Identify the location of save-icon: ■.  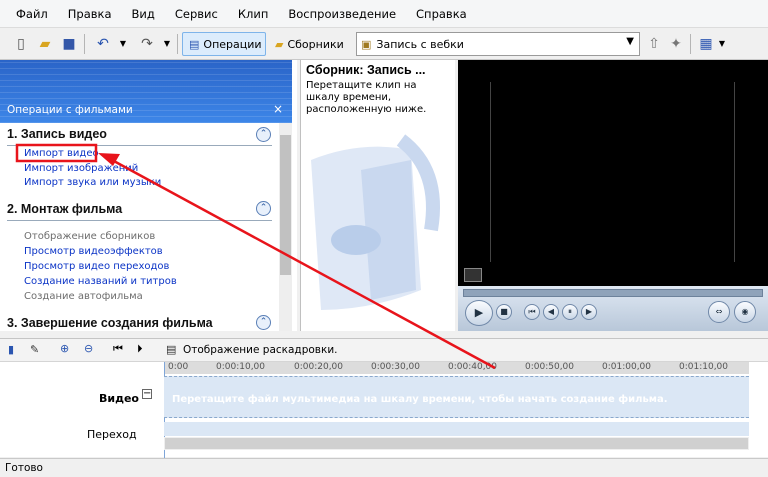
(69, 44).